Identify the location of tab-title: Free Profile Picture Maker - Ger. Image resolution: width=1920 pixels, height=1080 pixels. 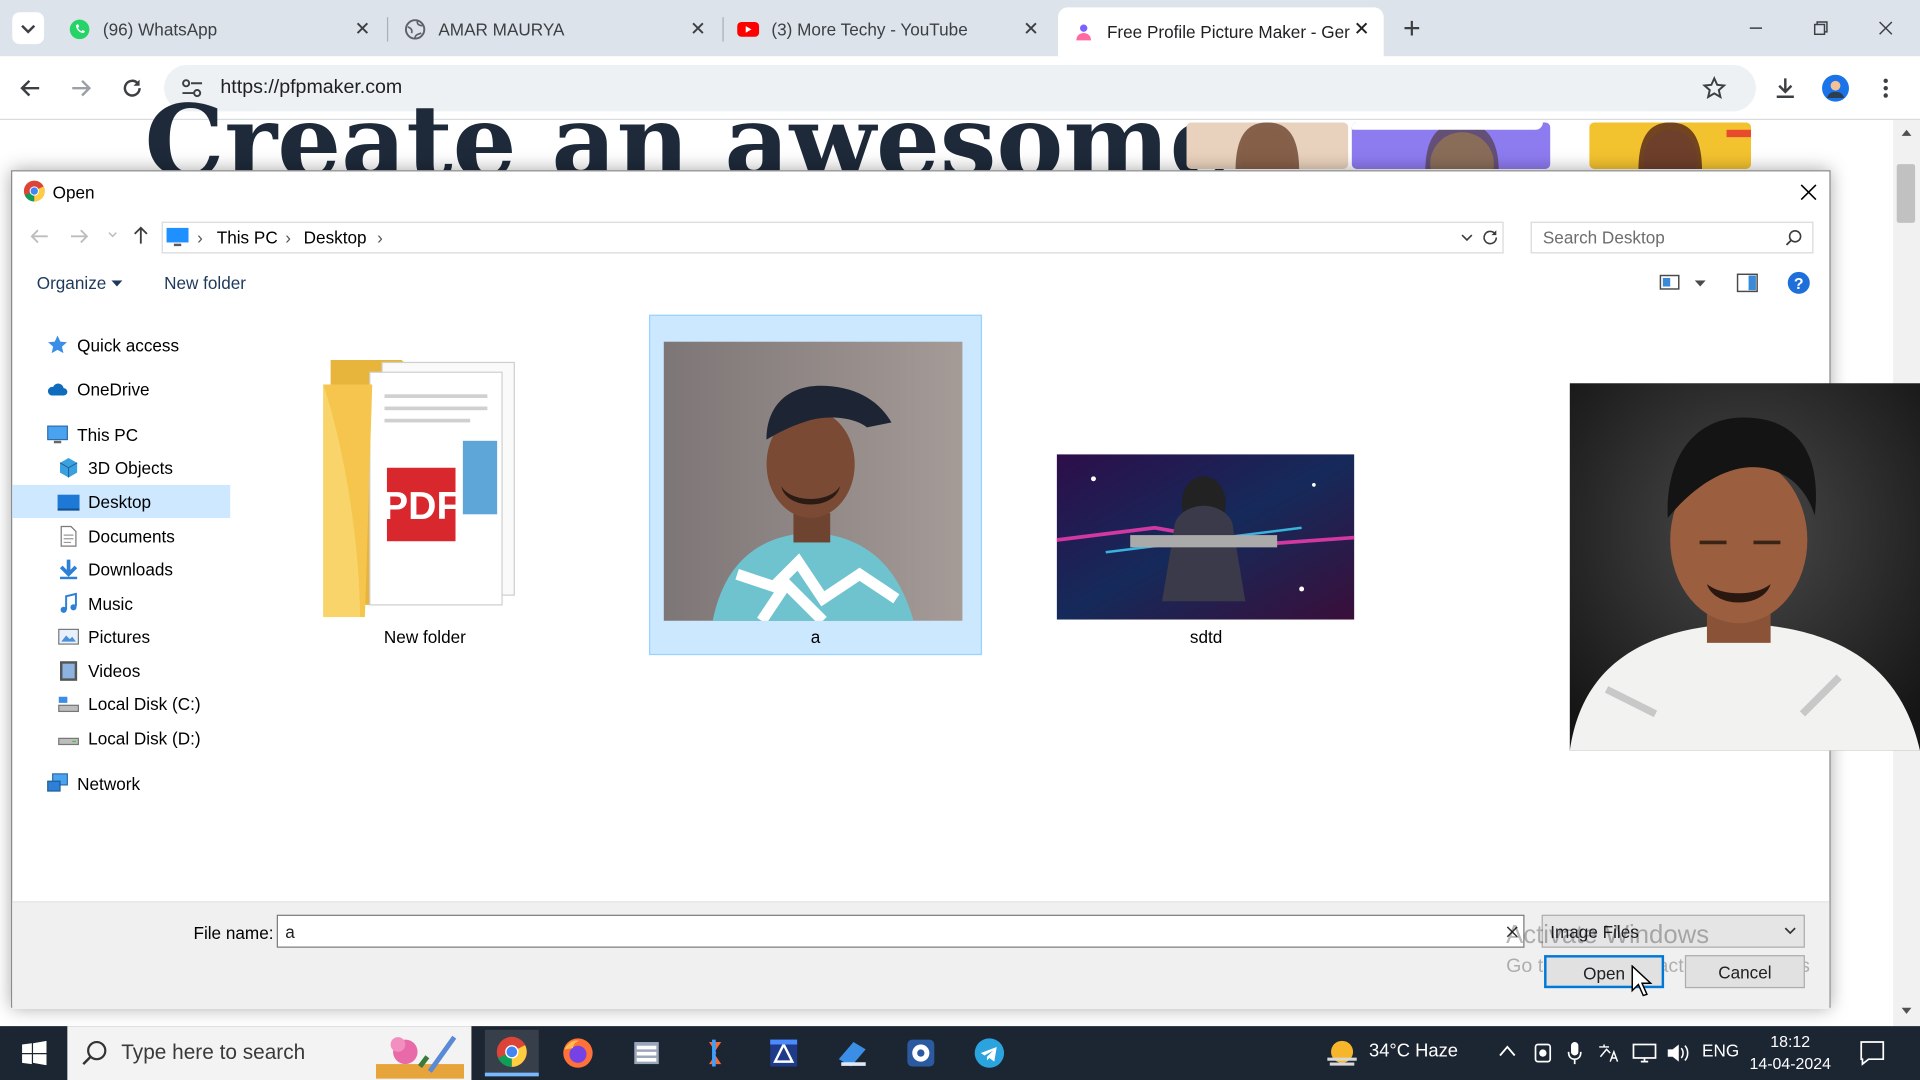
(1228, 32).